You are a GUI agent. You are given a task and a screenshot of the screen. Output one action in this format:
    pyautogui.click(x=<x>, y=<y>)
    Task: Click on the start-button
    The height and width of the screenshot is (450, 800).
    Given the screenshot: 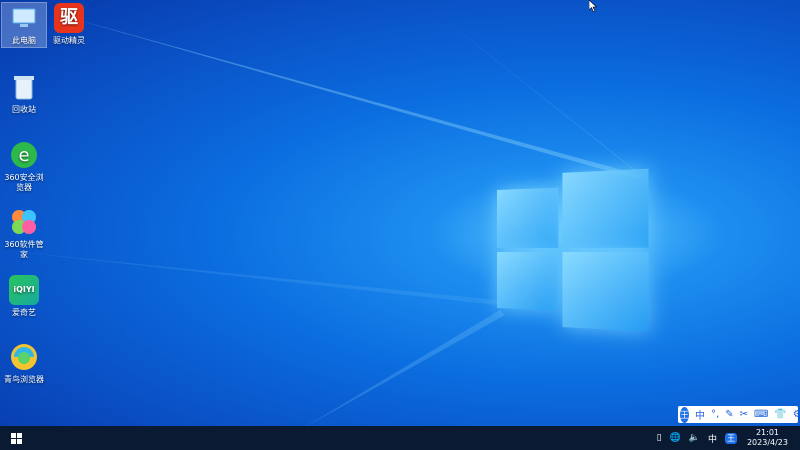 What is the action you would take?
    pyautogui.click(x=16, y=438)
    